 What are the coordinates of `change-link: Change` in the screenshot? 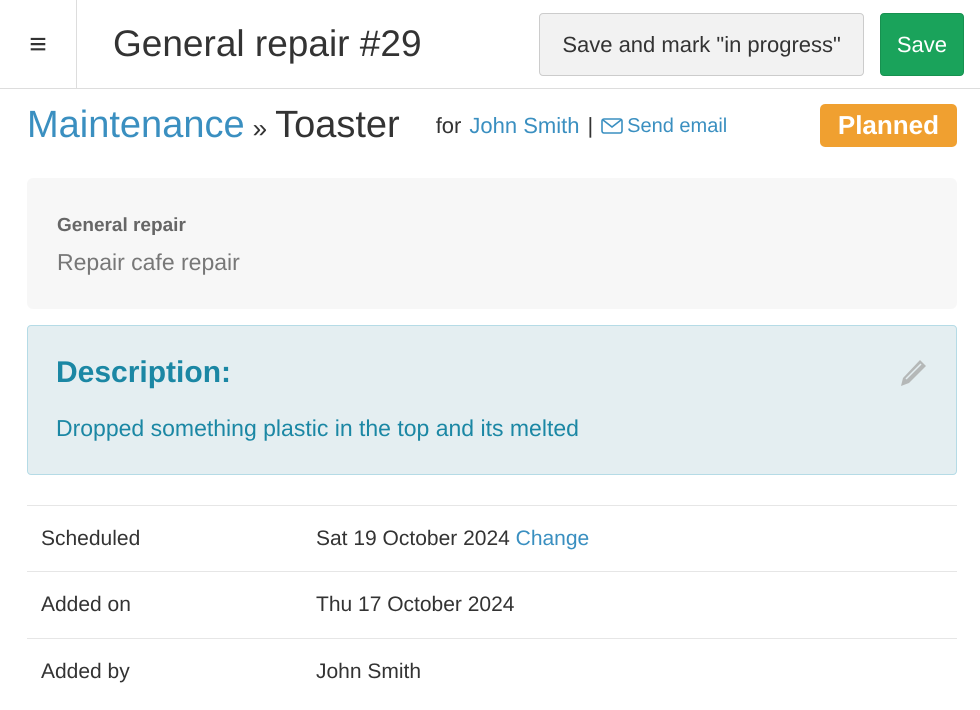 It's located at (553, 538).